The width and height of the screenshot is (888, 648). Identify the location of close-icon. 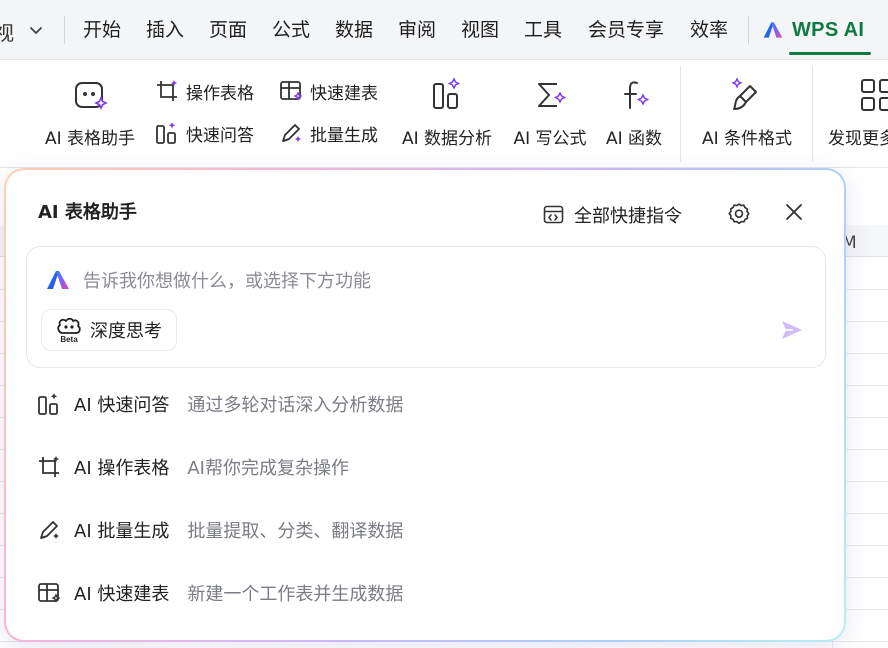
(794, 212).